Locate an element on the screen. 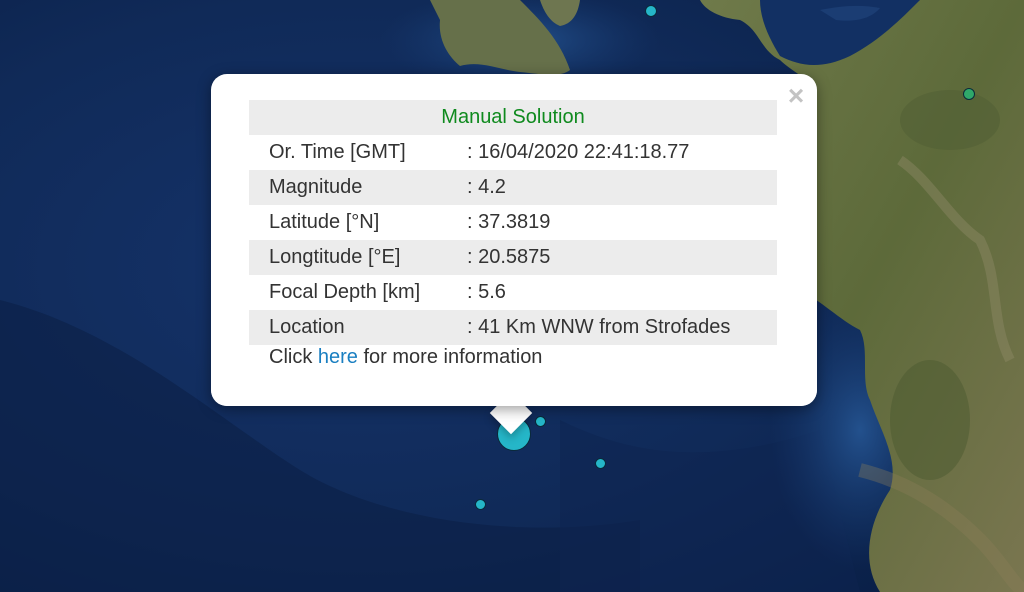 This screenshot has width=1024, height=592. info-label: Focal Depth [km] is located at coordinates (345, 292).